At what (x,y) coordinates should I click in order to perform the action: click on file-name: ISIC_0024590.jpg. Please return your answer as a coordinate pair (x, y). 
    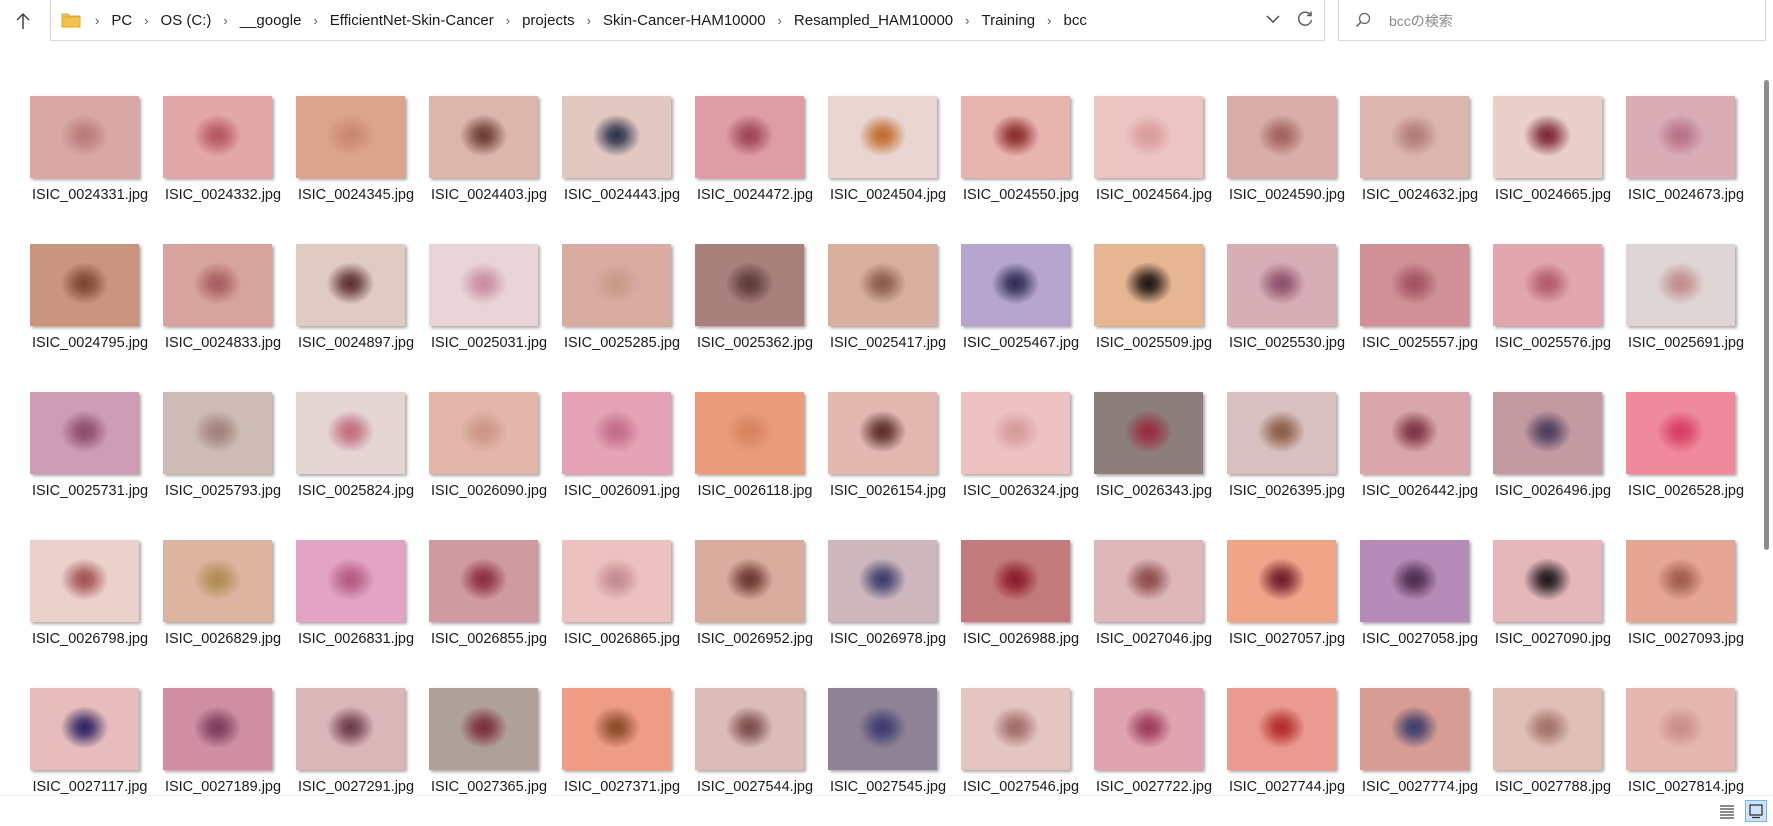
    Looking at the image, I should click on (1287, 195).